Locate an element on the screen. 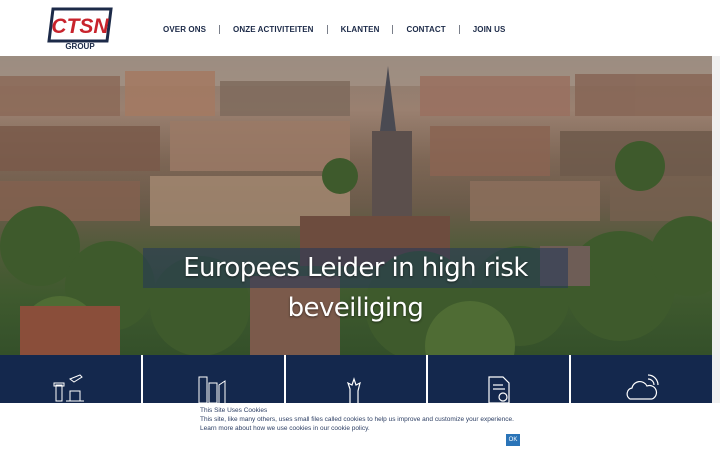 Image resolution: width=720 pixels, height=450 pixels. cookie-title: This Site Uses Cookies is located at coordinates (234, 410).